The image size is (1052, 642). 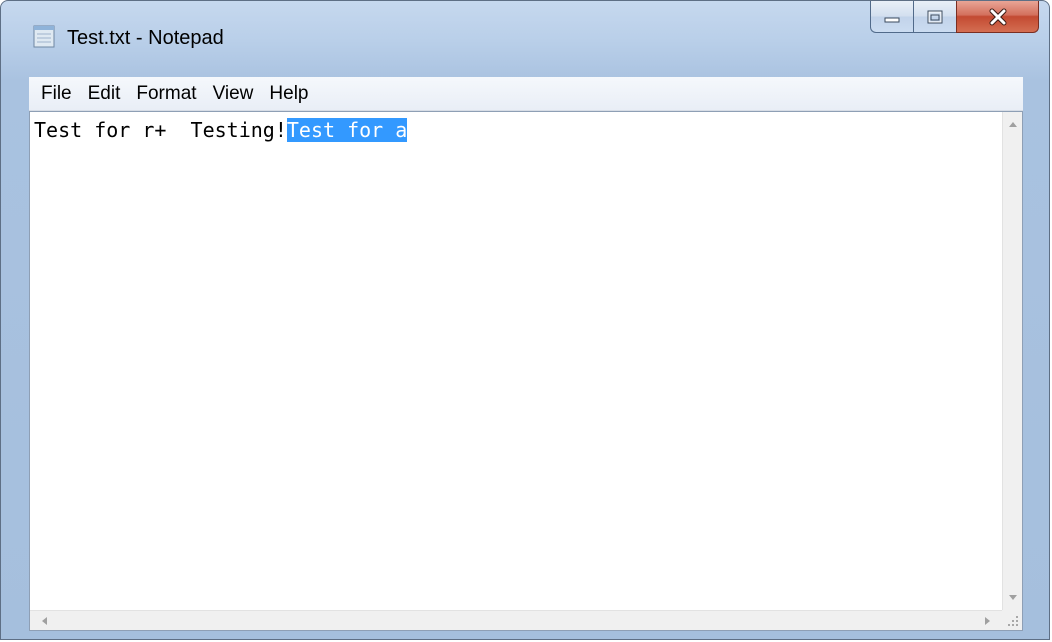 I want to click on scroll-left-arrow-icon, so click(x=44, y=621).